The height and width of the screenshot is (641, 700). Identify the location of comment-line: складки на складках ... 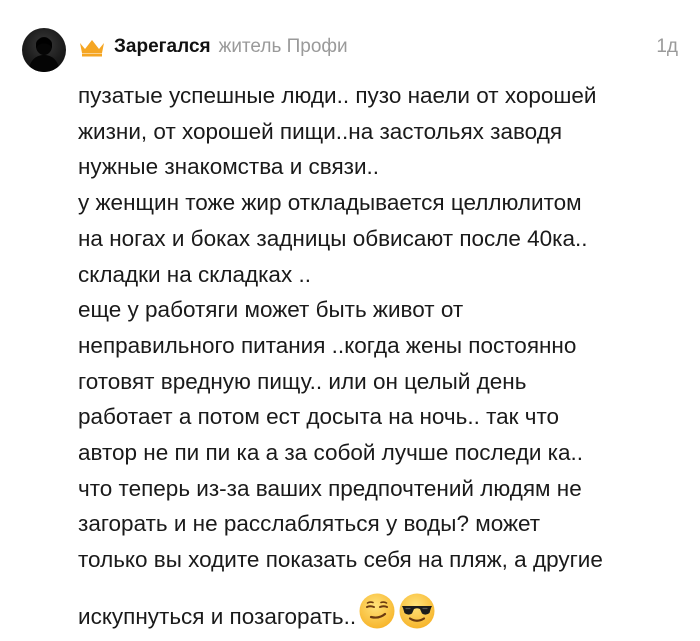
(194, 274).